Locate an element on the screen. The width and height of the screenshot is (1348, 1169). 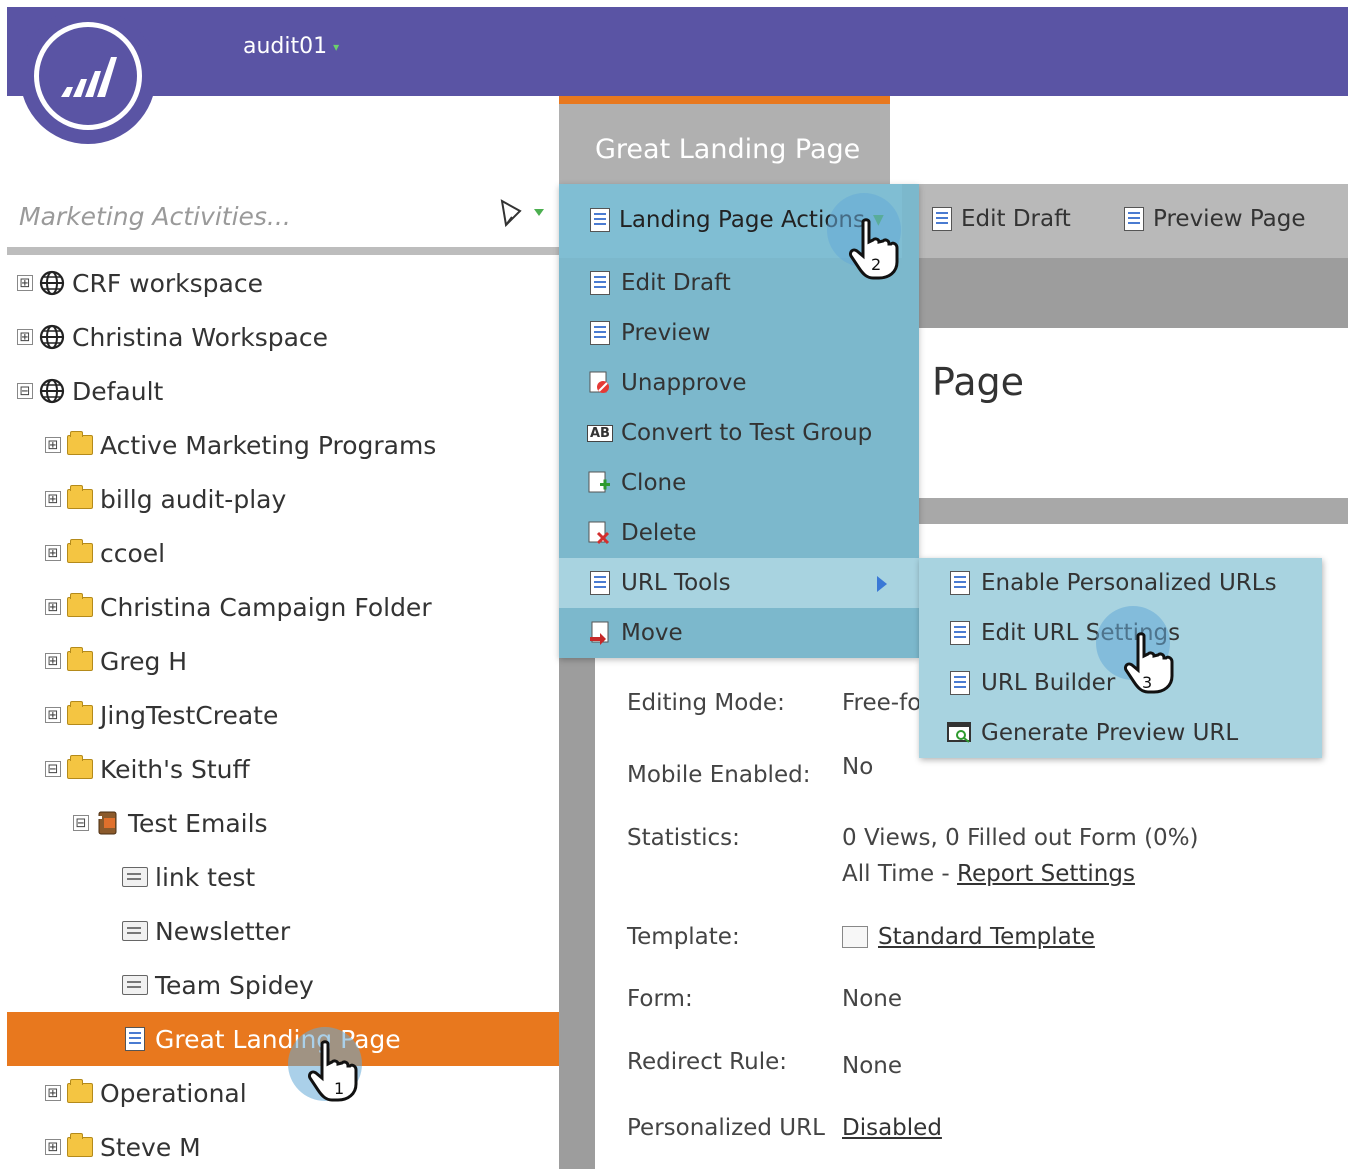
tree-item-label: billg audit-play is located at coordinates (193, 499).